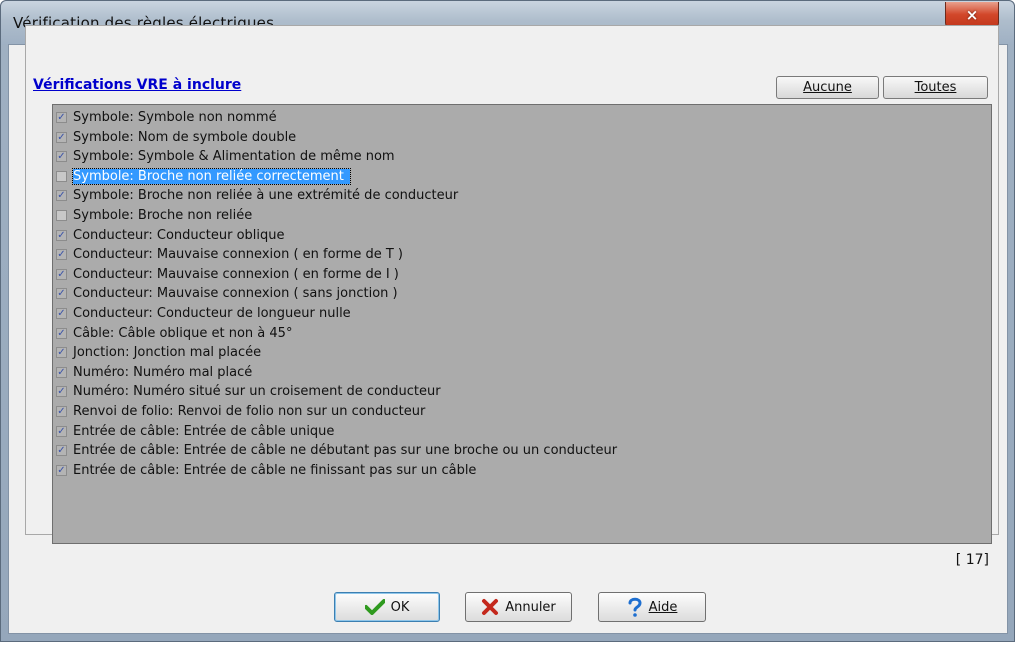  Describe the element at coordinates (506, 176) in the screenshot. I see `check-list-item: Symbole: Broche non reliée correctement` at that location.